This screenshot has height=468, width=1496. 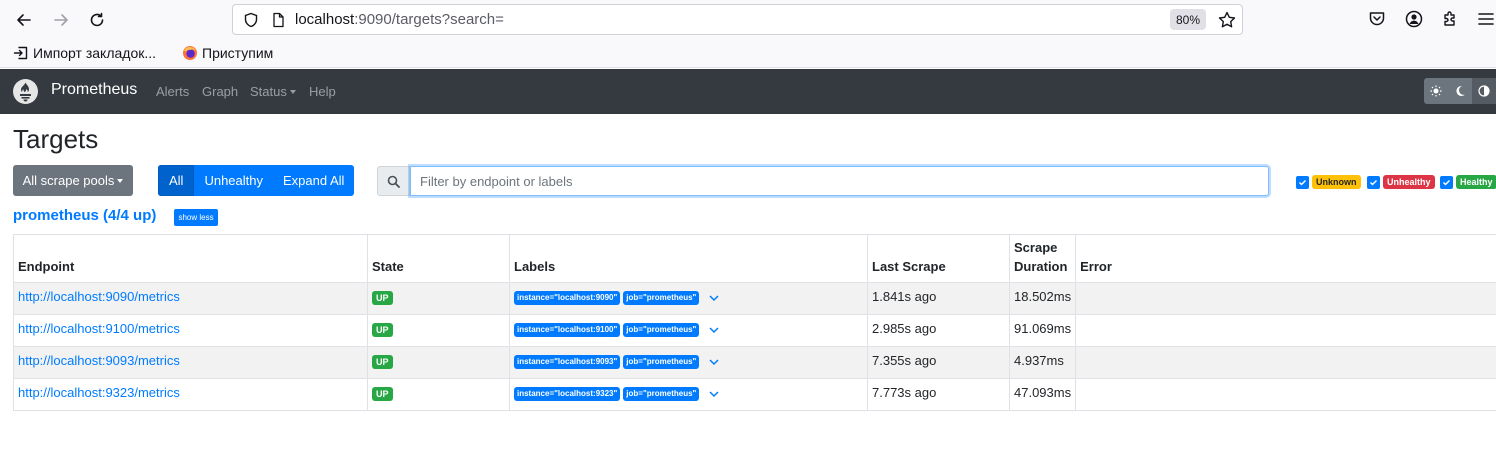 I want to click on badge-unknown: Unknown, so click(x=1336, y=182).